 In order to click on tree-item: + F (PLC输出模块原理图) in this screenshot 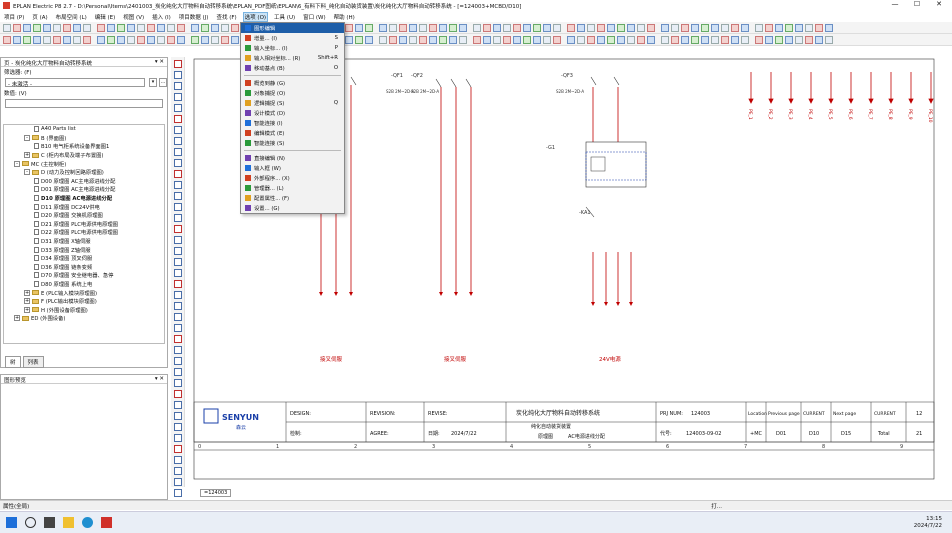, I will do `click(84, 301)`.